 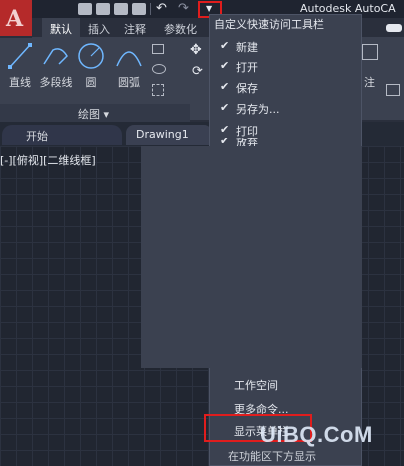 What do you see at coordinates (285, 142) in the screenshot?
I see `menu-item-undo: ✔ 放弃` at bounding box center [285, 142].